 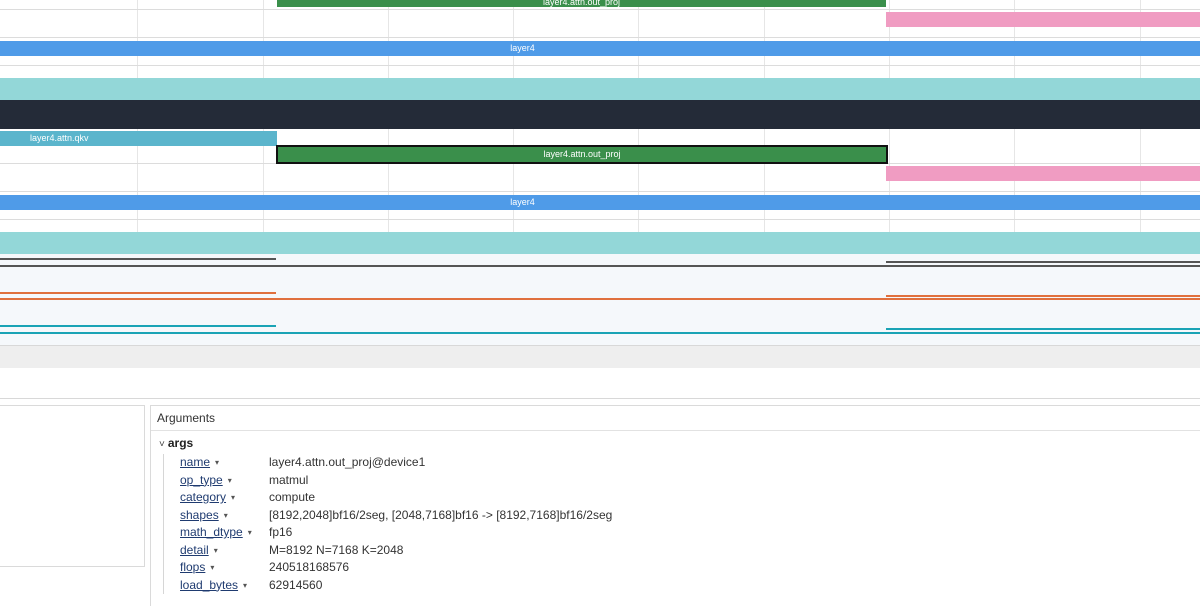 I want to click on arg-key-category: category ▾, so click(x=207, y=498).